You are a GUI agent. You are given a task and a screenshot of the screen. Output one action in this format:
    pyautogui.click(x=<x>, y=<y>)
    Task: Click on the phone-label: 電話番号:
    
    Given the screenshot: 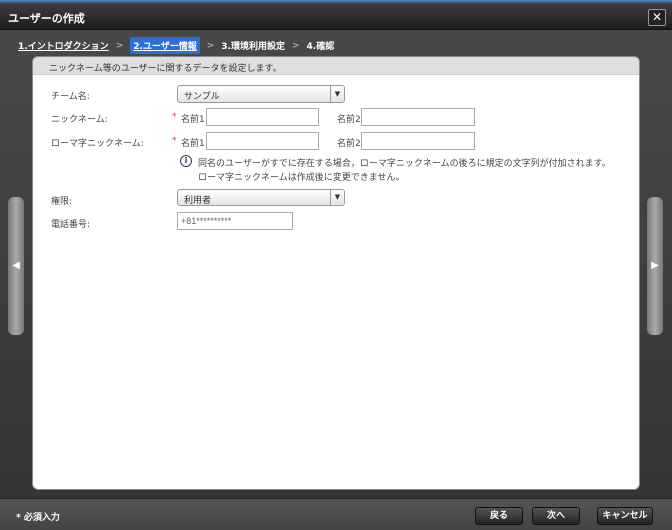 What is the action you would take?
    pyautogui.click(x=71, y=225)
    